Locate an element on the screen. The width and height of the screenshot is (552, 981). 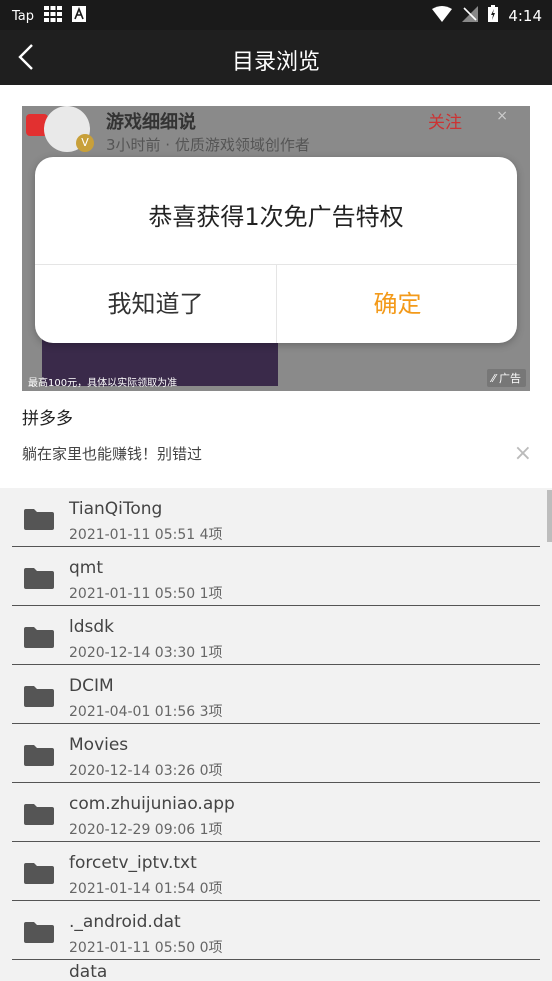
file-info: 2020-12-14 03:26 0项 is located at coordinates (146, 770).